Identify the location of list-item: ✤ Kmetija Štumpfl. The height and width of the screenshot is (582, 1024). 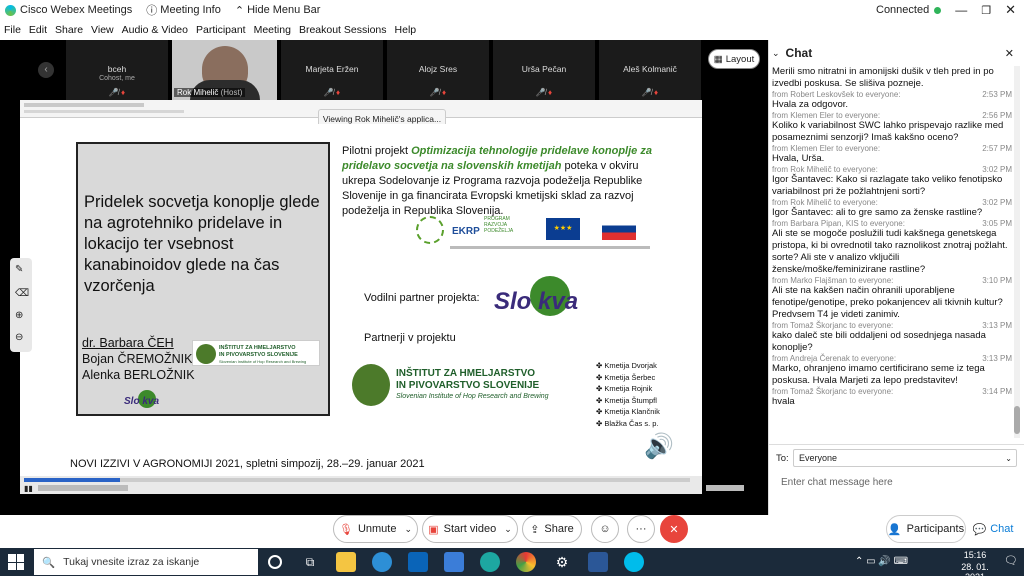
(626, 400).